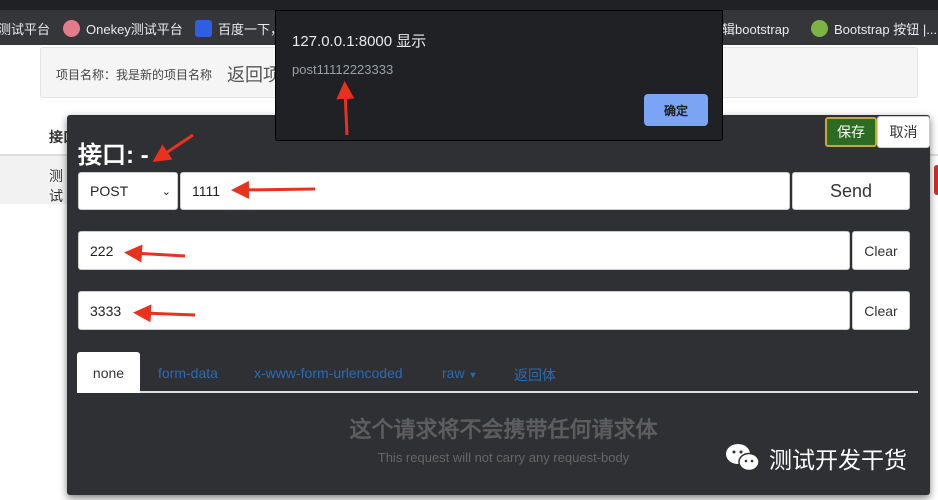 The width and height of the screenshot is (938, 500). I want to click on cancel-button: 取消, so click(903, 132).